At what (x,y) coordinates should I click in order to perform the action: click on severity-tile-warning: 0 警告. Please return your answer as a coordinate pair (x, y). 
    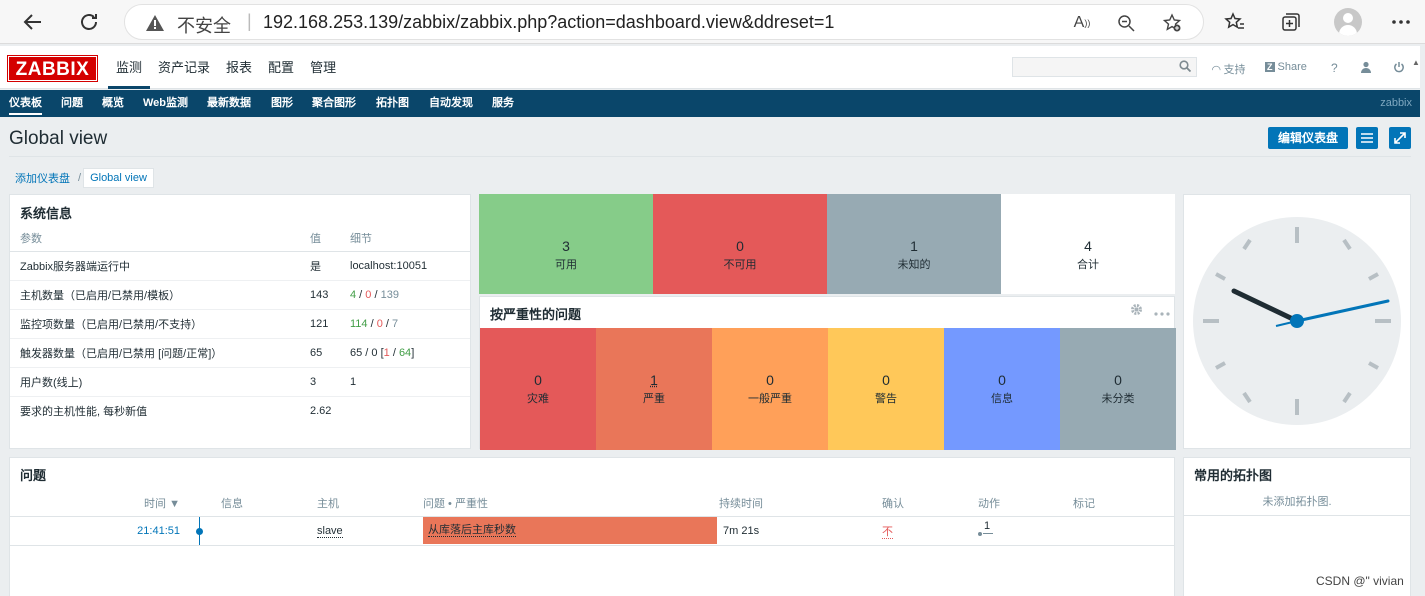
    Looking at the image, I should click on (886, 389).